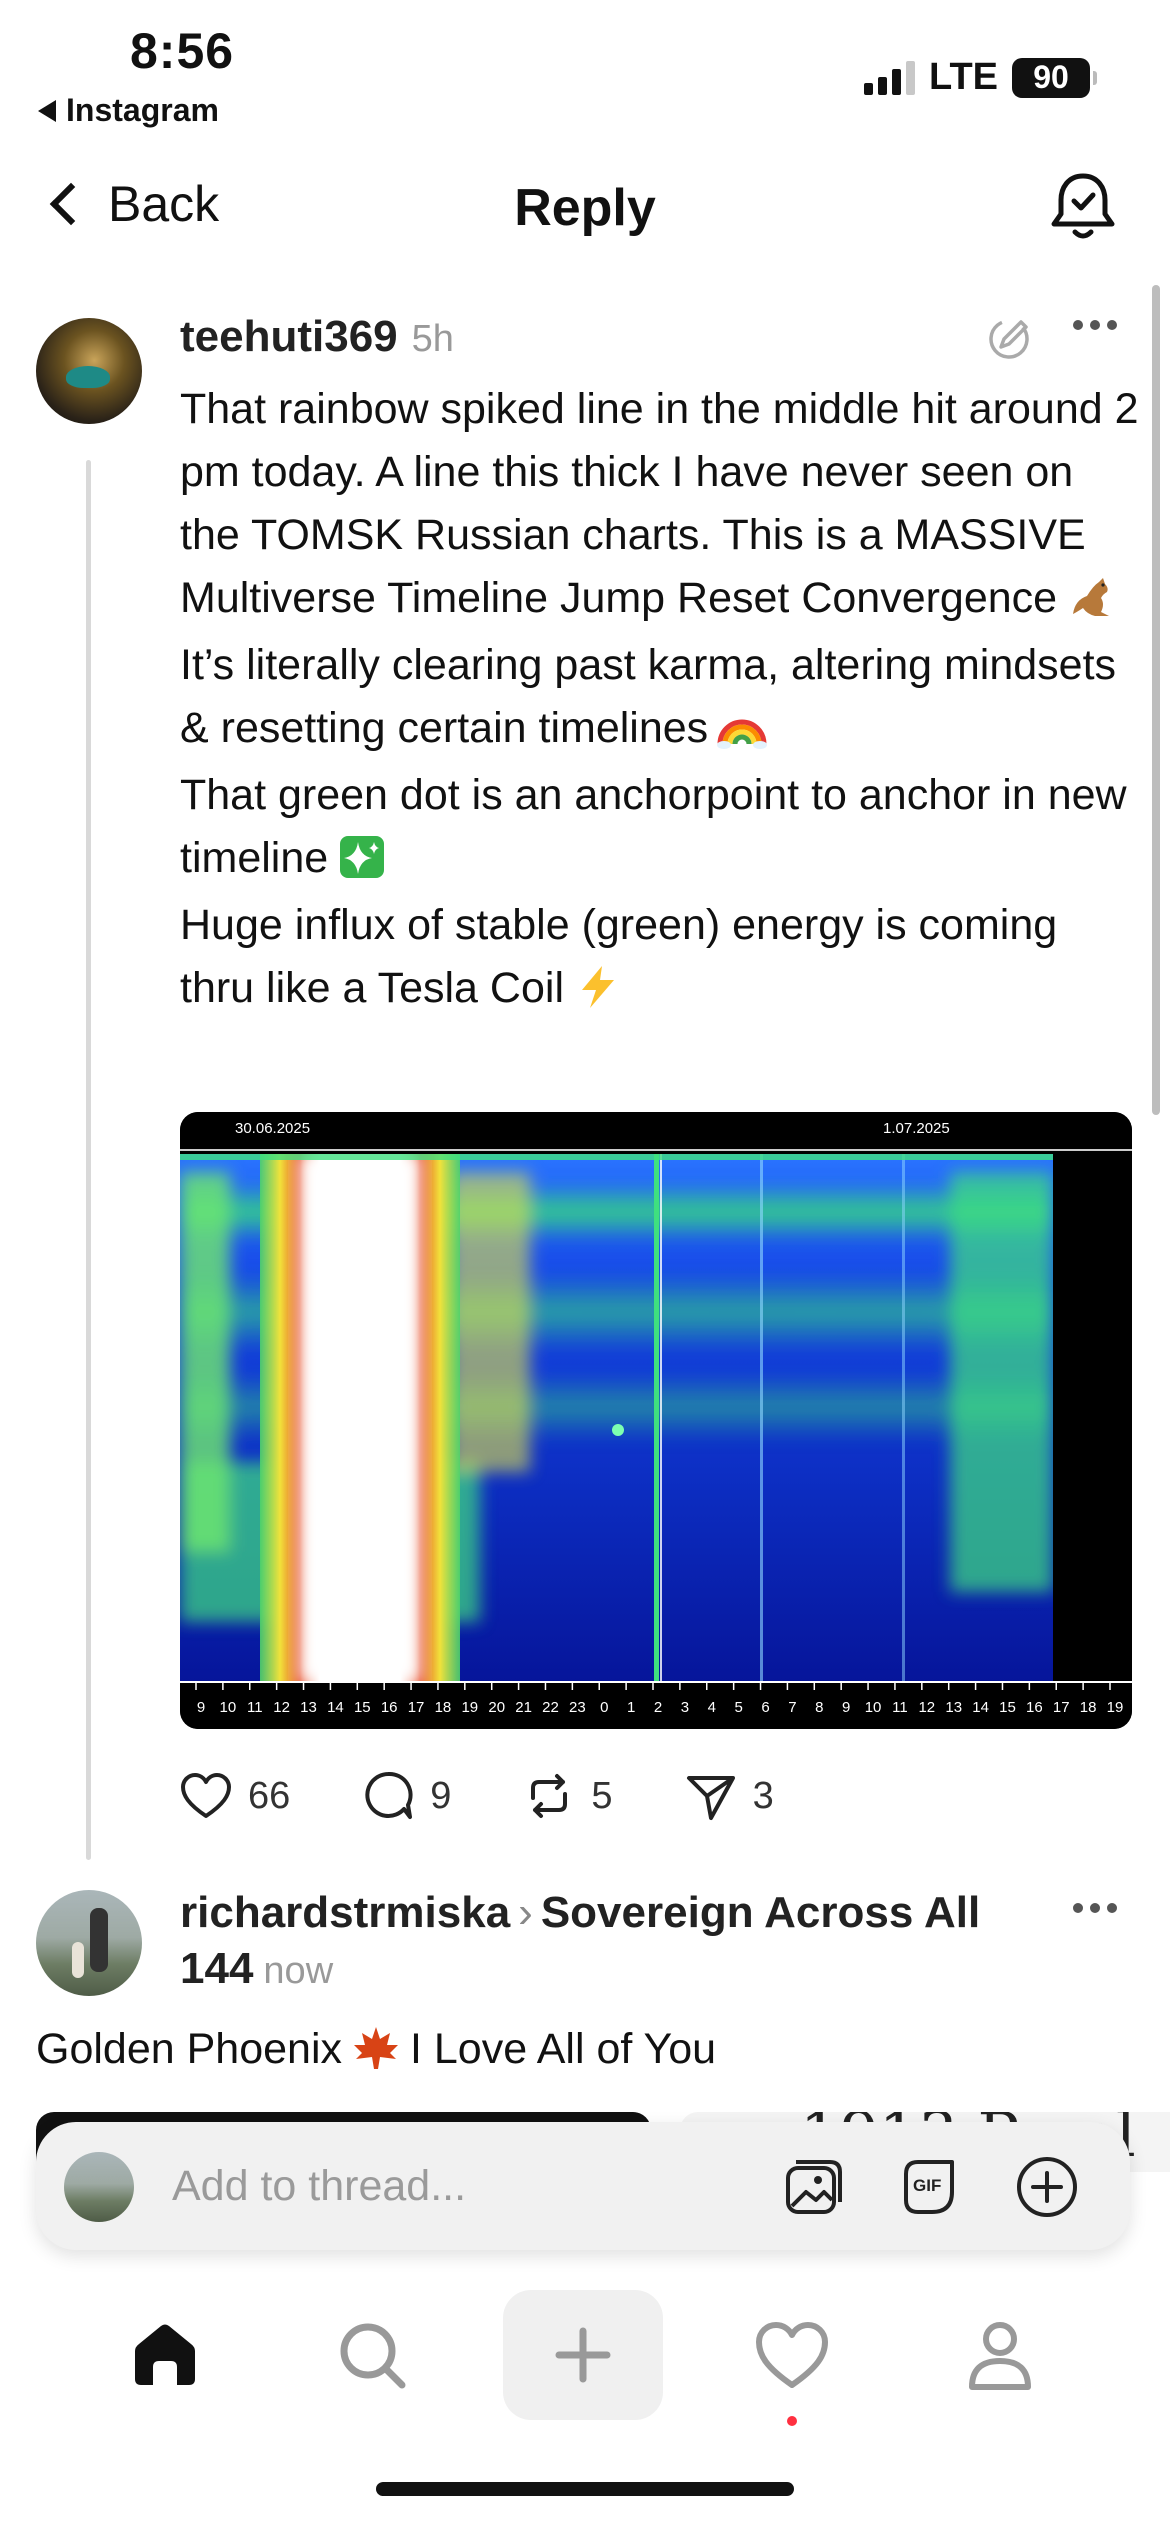 This screenshot has height=2532, width=1170. What do you see at coordinates (963, 77) in the screenshot?
I see `network-type: LTE` at bounding box center [963, 77].